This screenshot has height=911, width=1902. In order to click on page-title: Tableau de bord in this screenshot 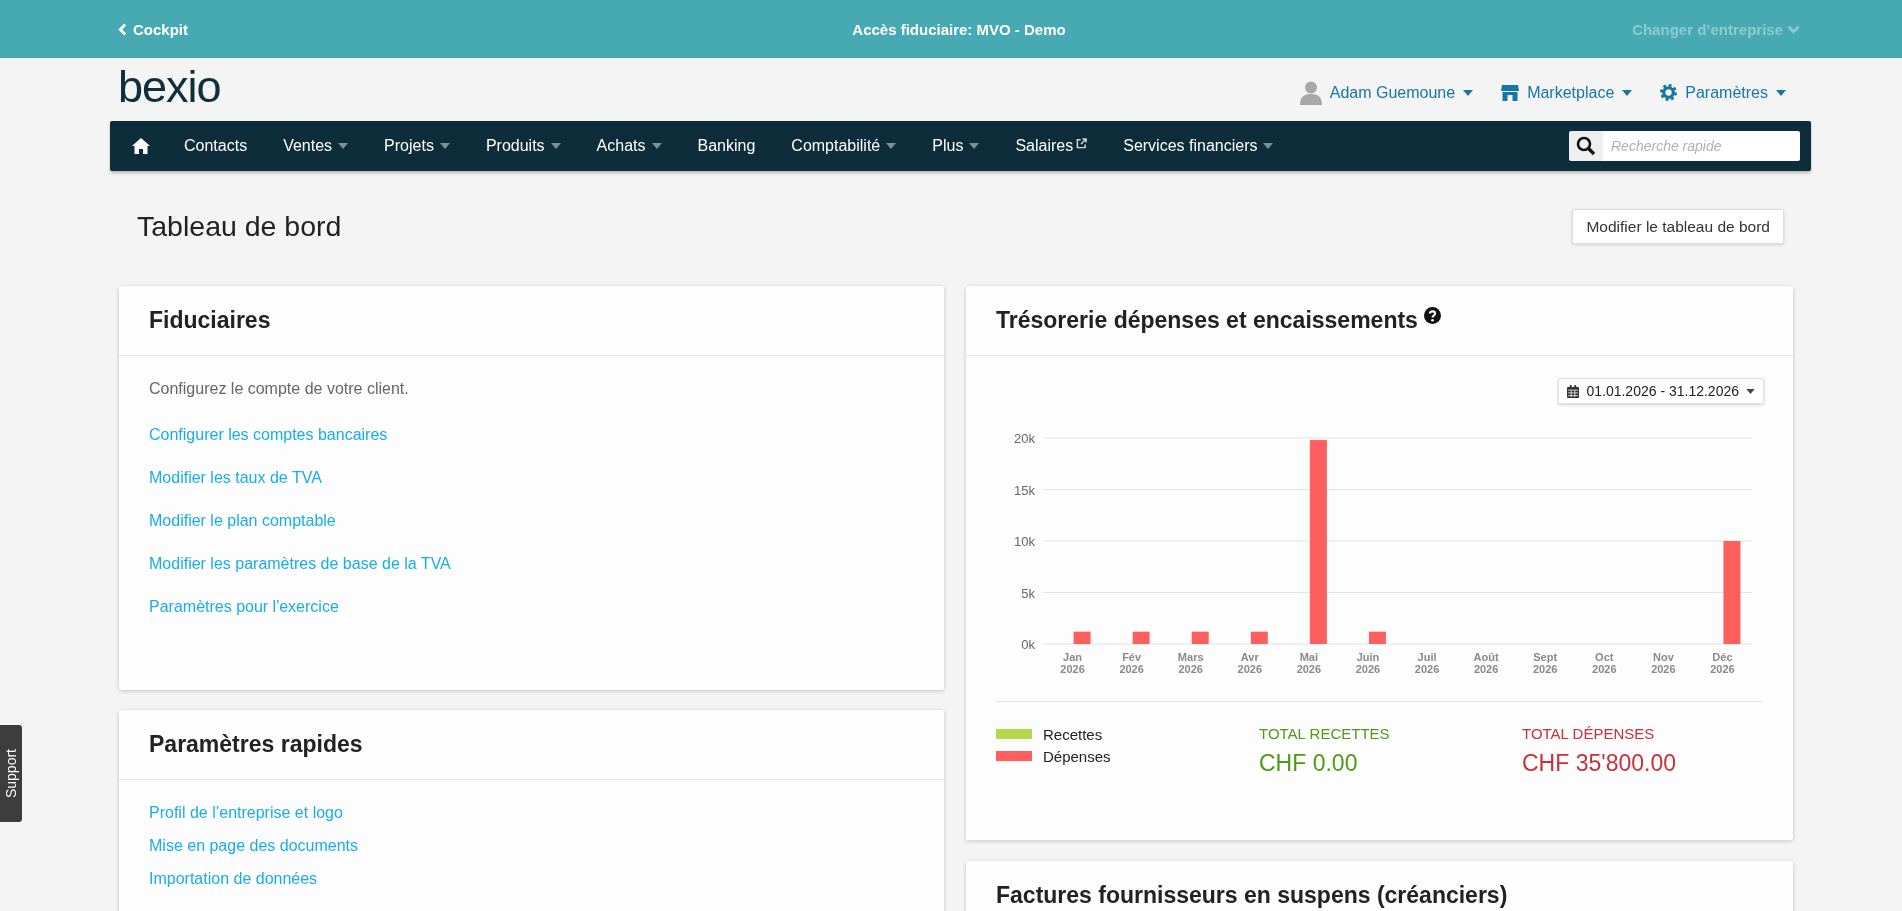, I will do `click(239, 226)`.